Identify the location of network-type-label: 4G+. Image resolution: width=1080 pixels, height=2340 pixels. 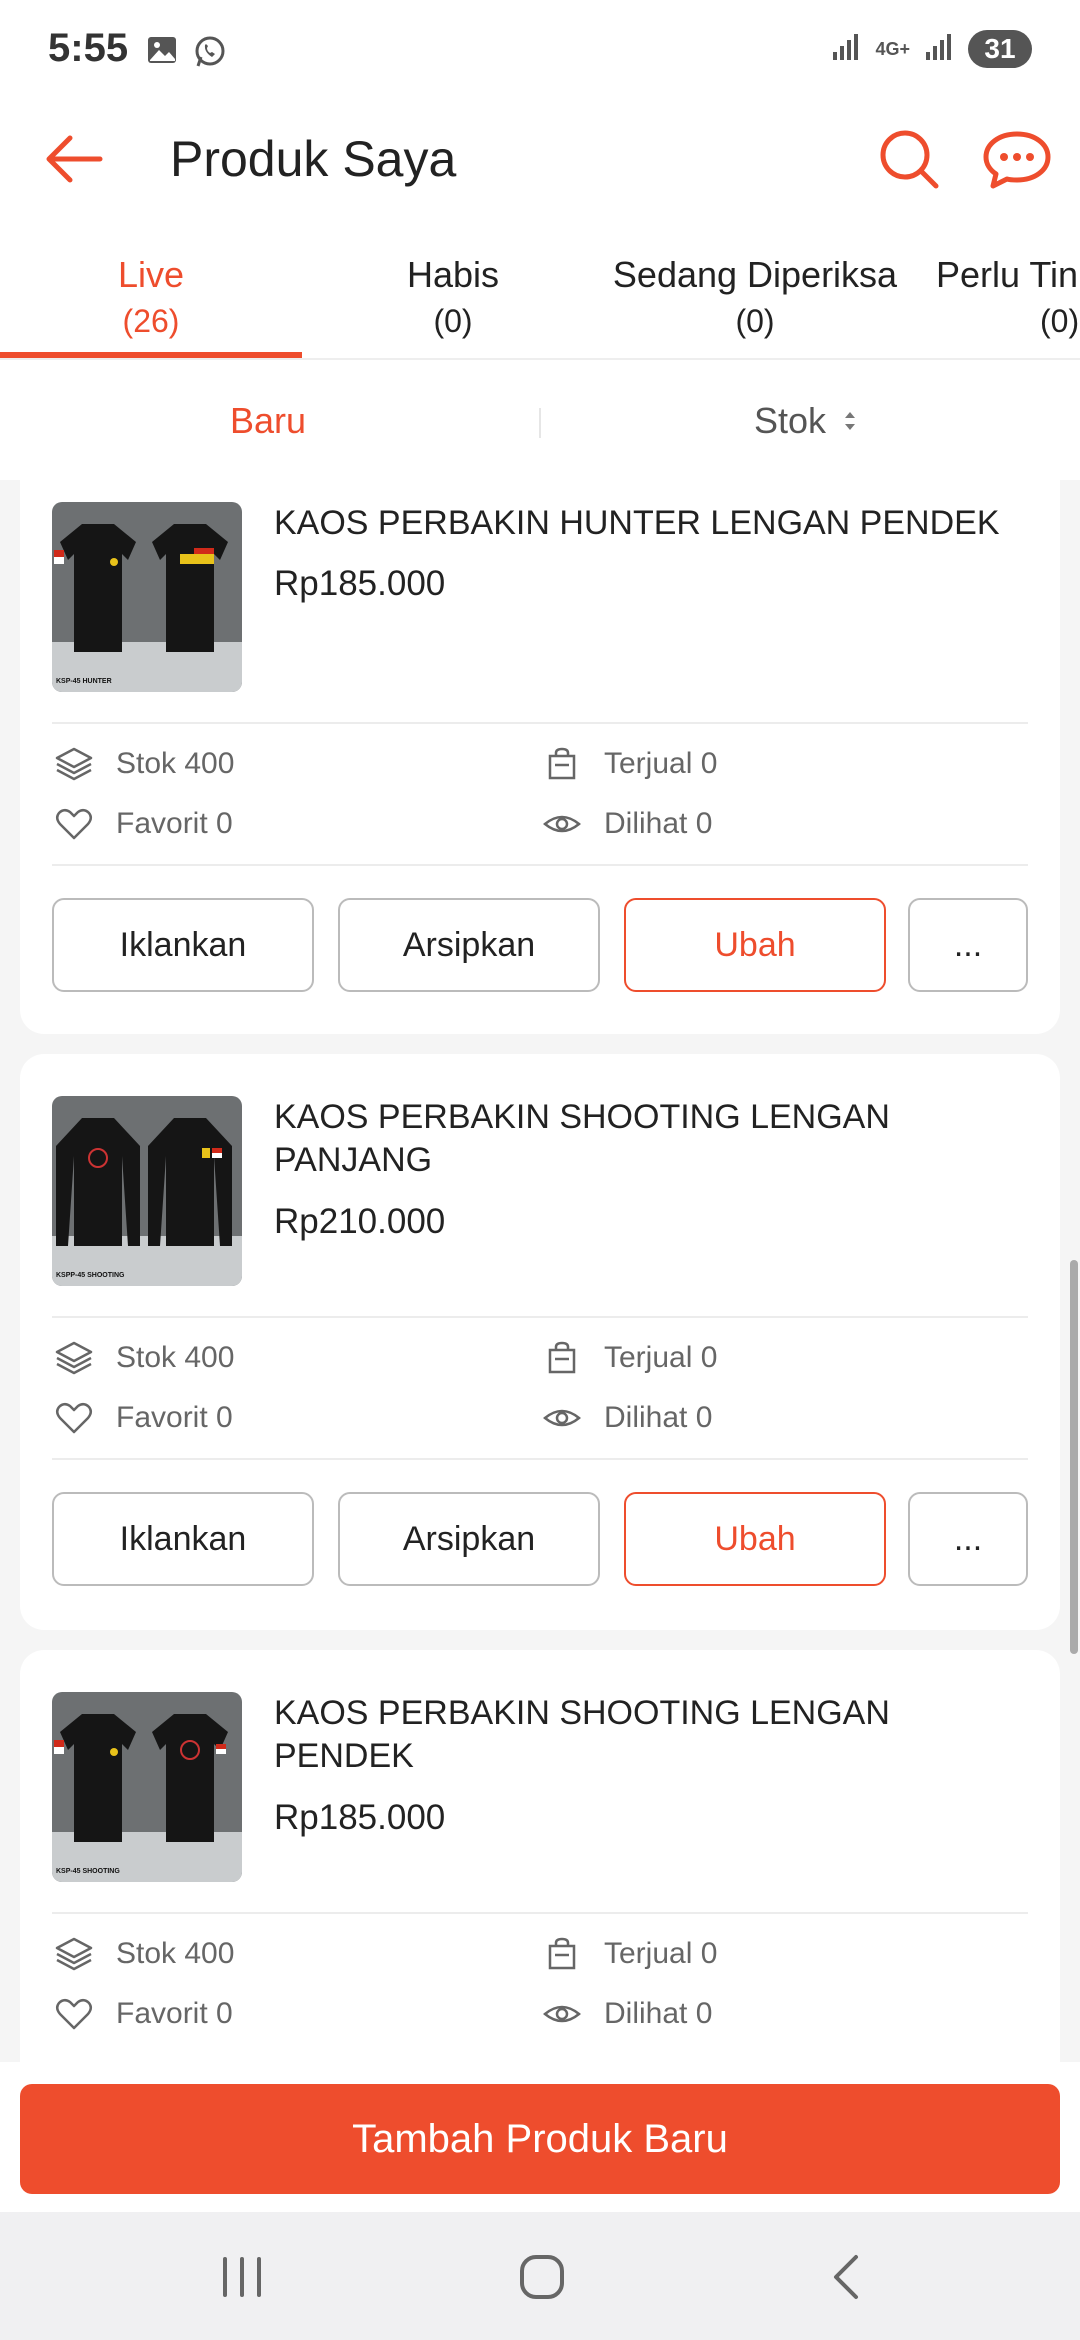
(892, 48).